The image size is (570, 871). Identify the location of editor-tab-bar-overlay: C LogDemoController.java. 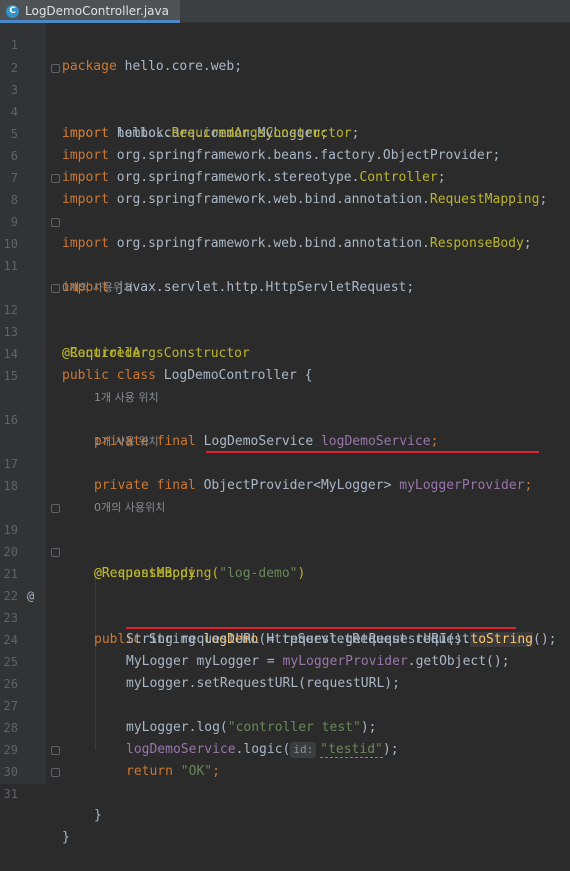
(285, 11).